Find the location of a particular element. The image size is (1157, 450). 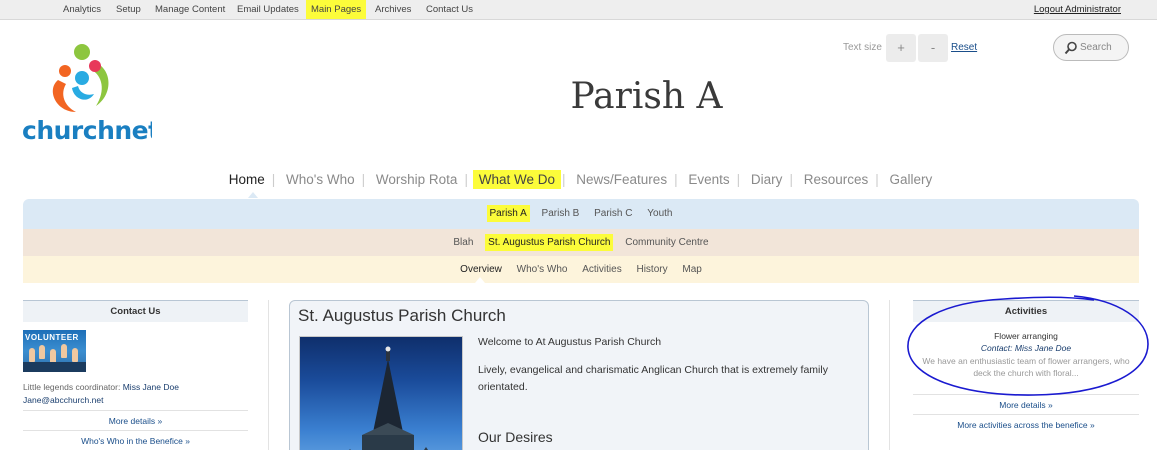

nav-home: Home is located at coordinates (247, 179).